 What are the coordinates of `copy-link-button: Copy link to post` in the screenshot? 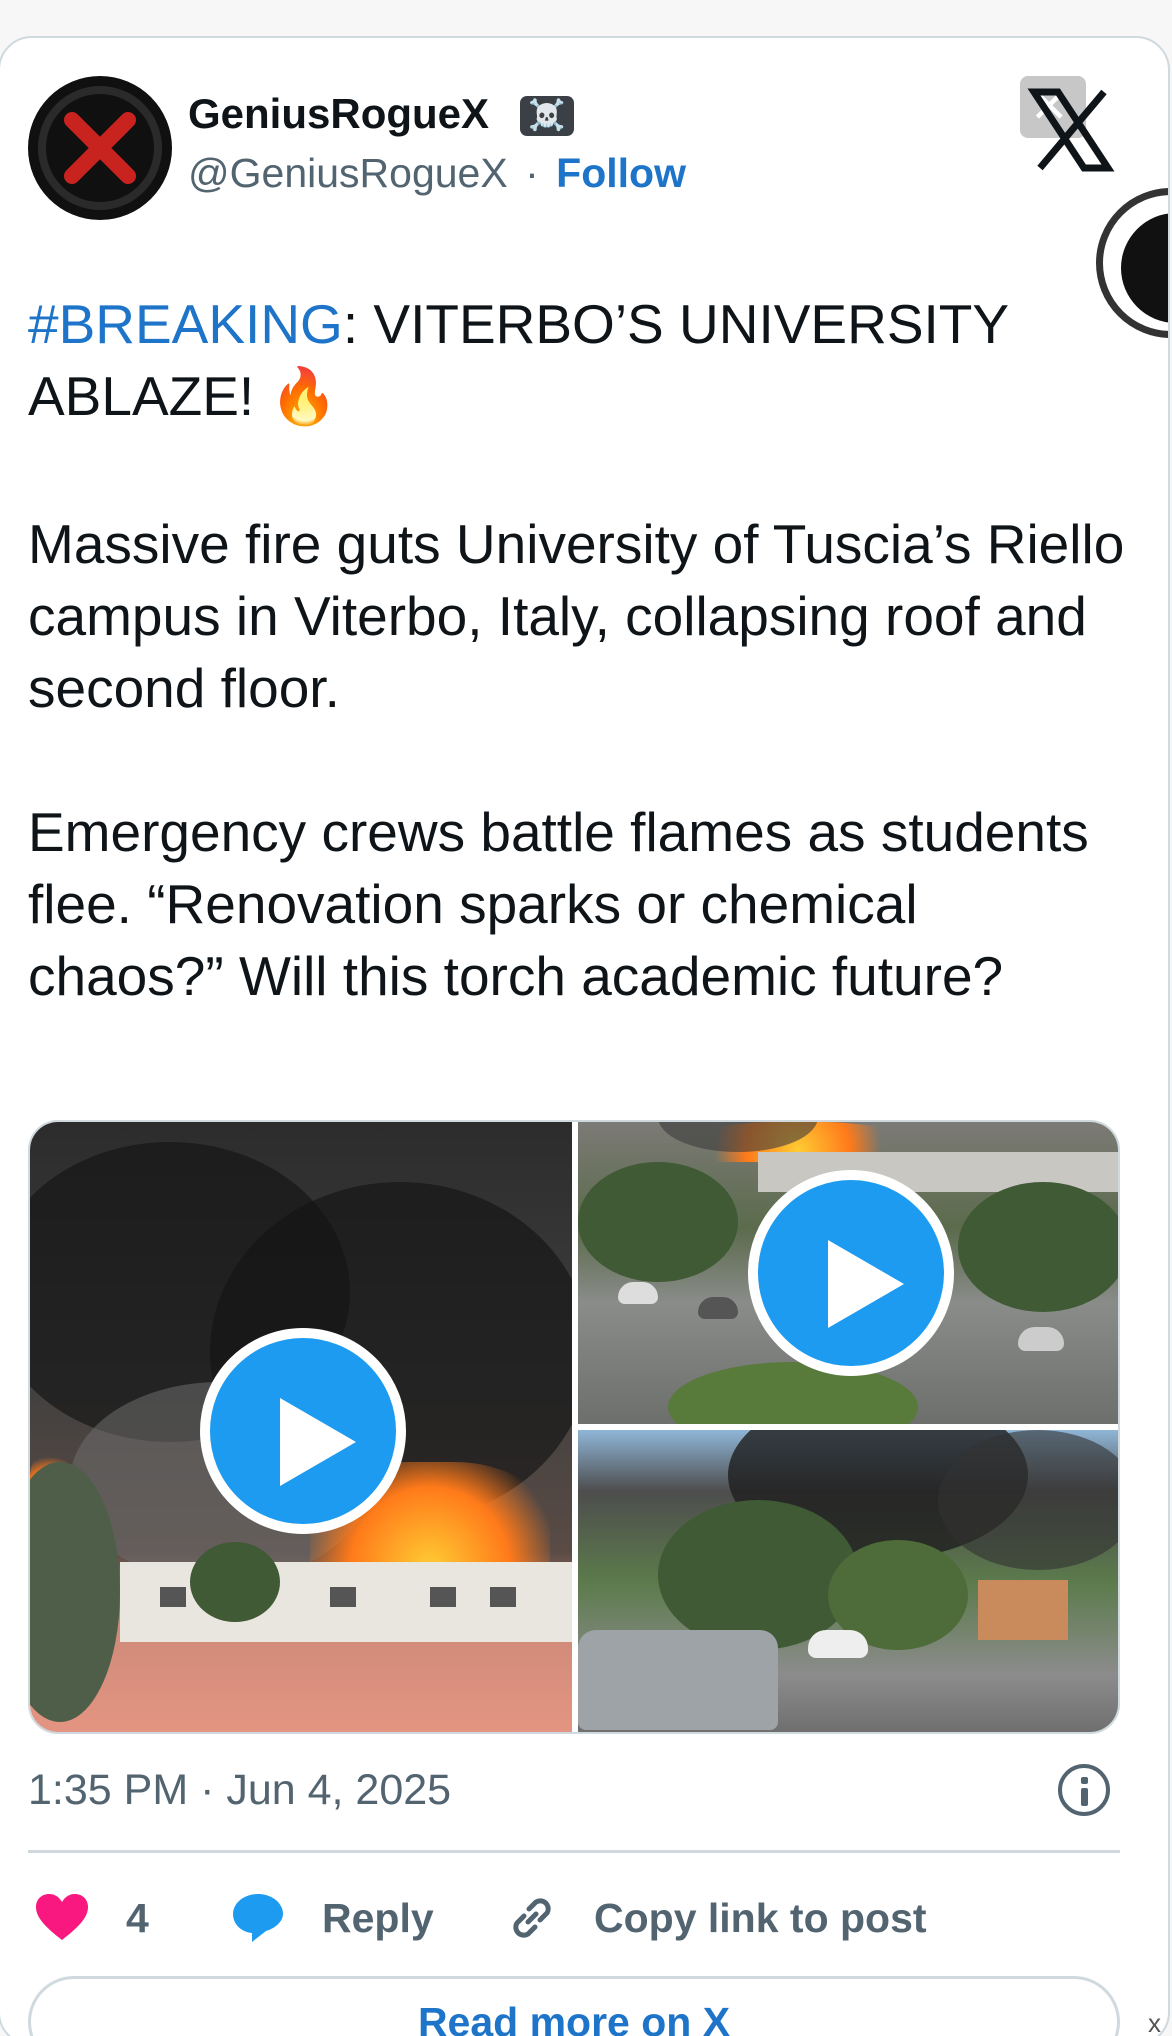 It's located at (716, 1918).